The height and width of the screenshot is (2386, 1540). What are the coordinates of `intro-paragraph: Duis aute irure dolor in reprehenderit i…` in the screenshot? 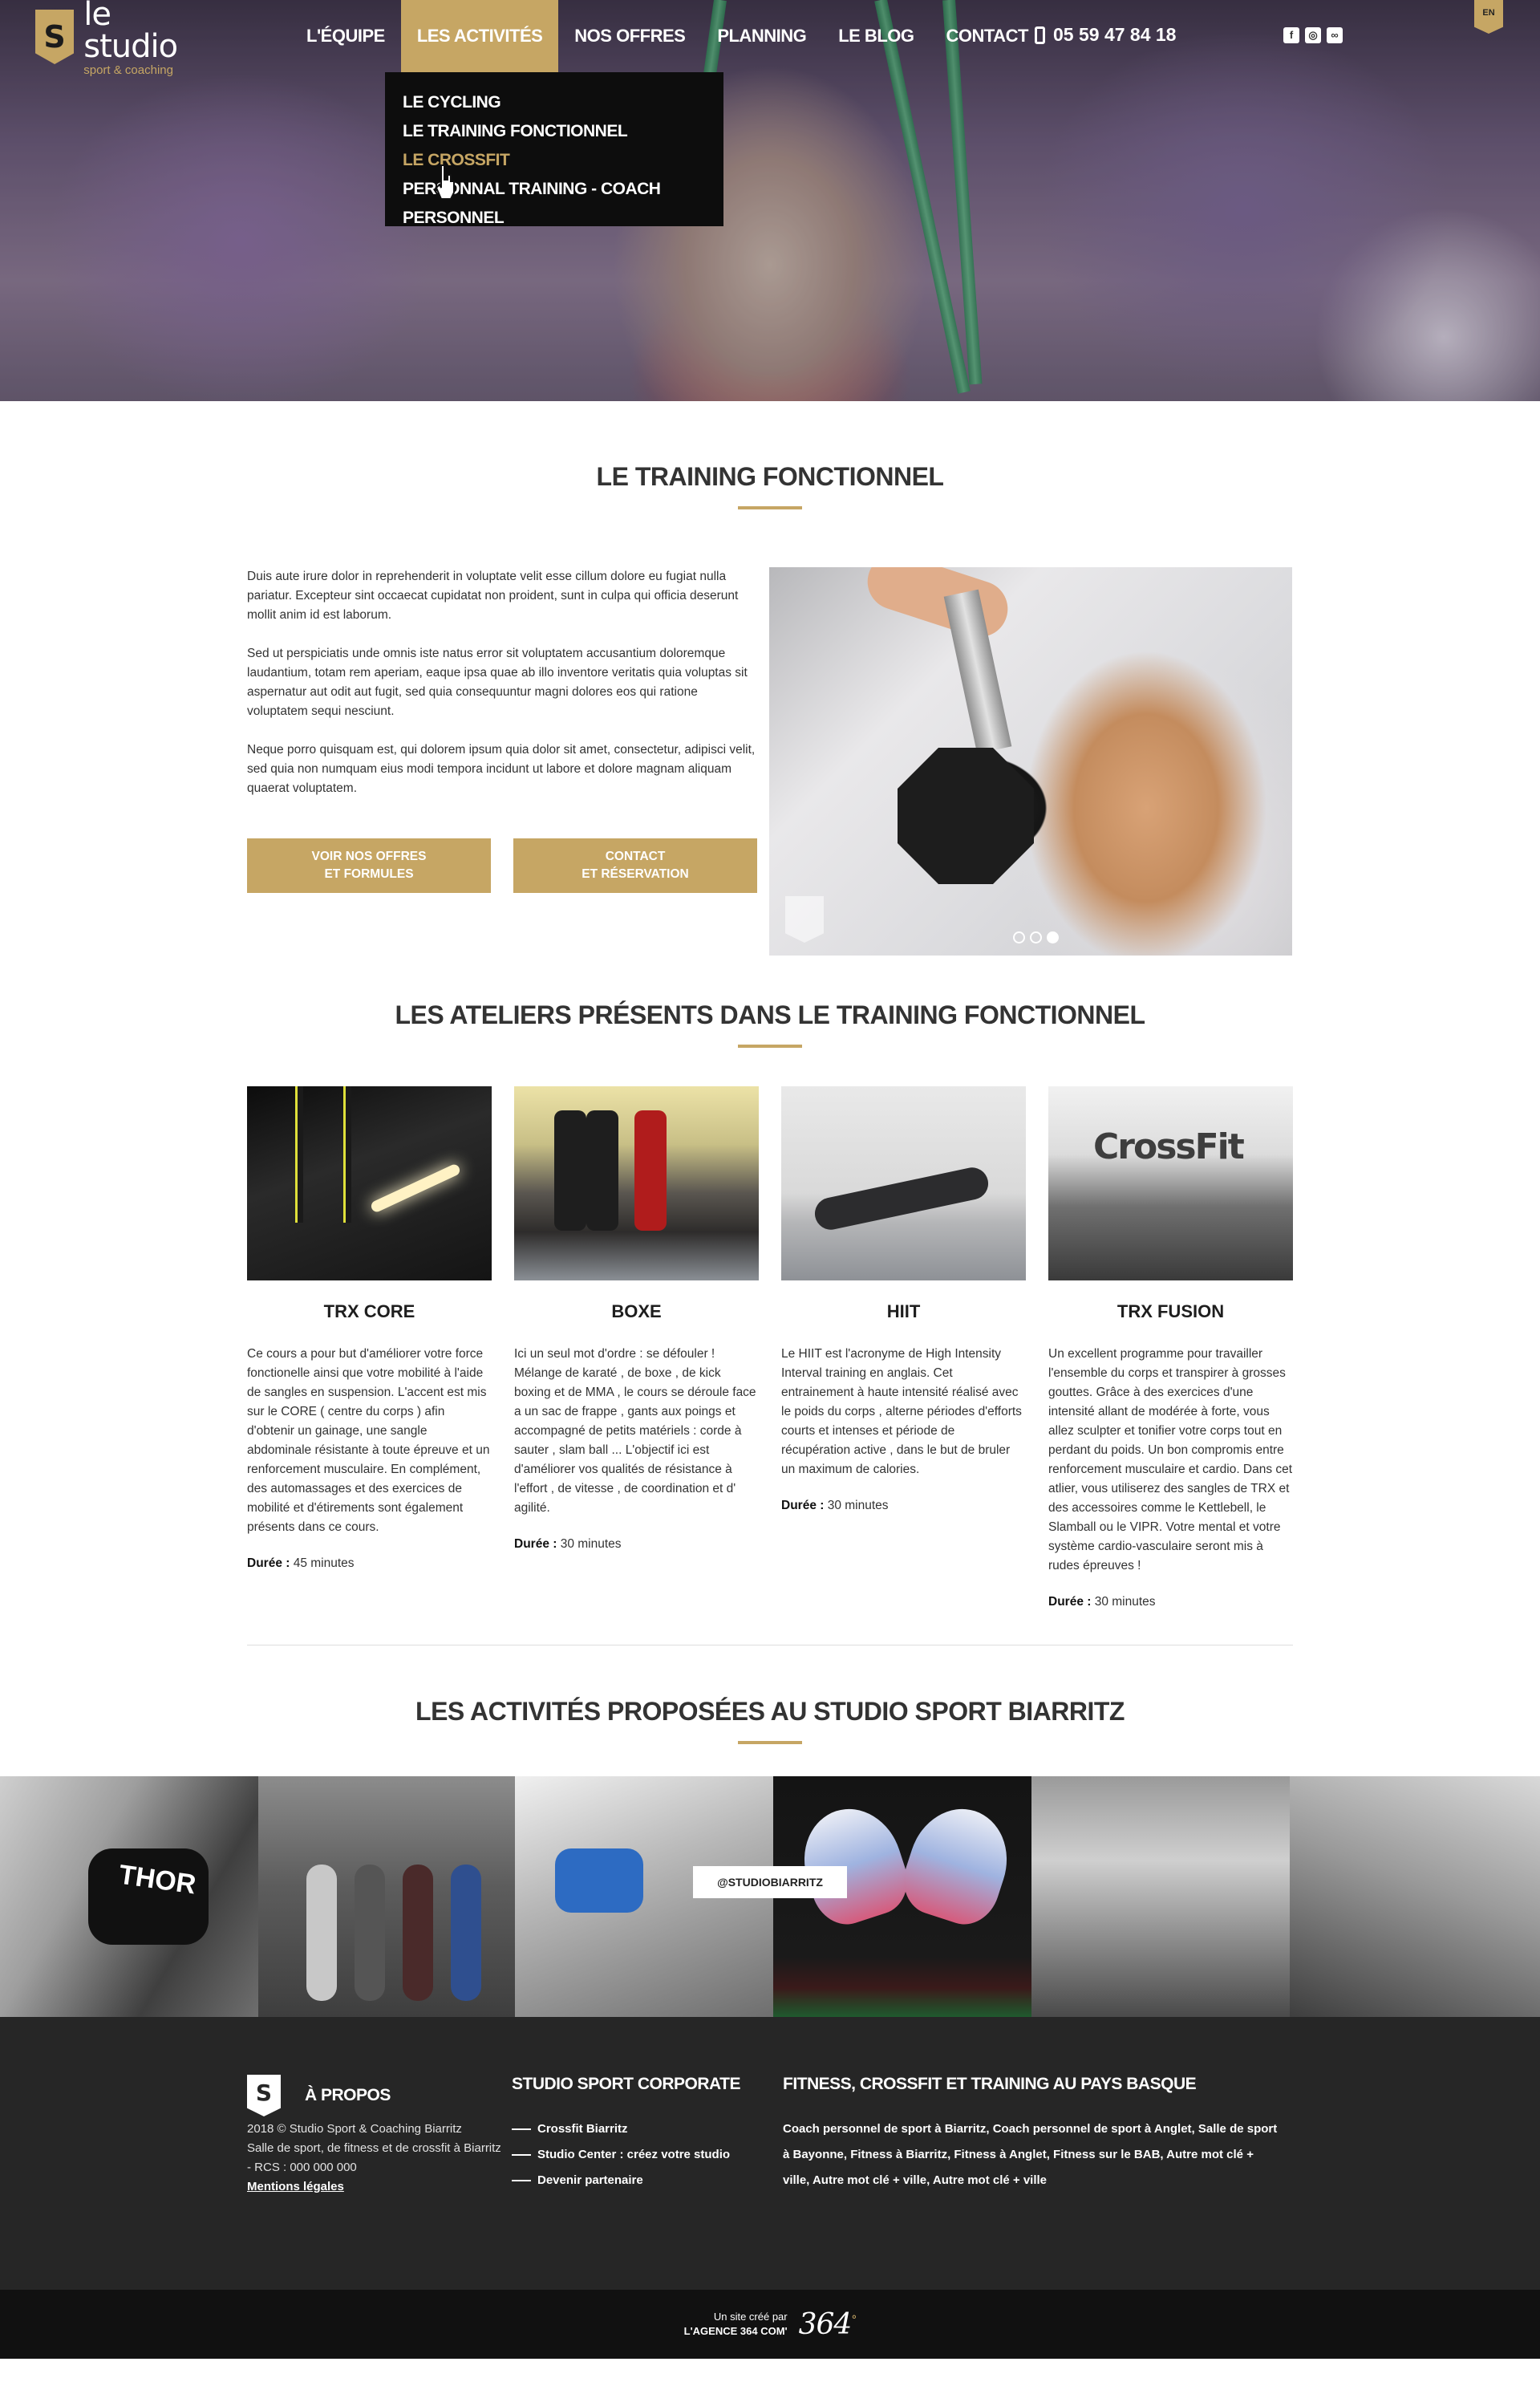 It's located at (493, 596).